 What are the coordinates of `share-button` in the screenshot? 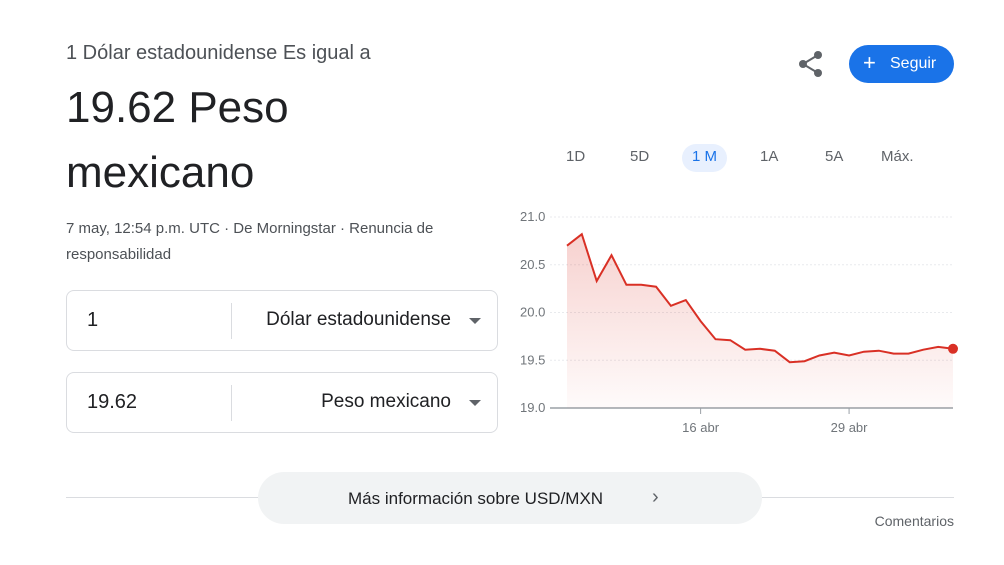 It's located at (811, 64).